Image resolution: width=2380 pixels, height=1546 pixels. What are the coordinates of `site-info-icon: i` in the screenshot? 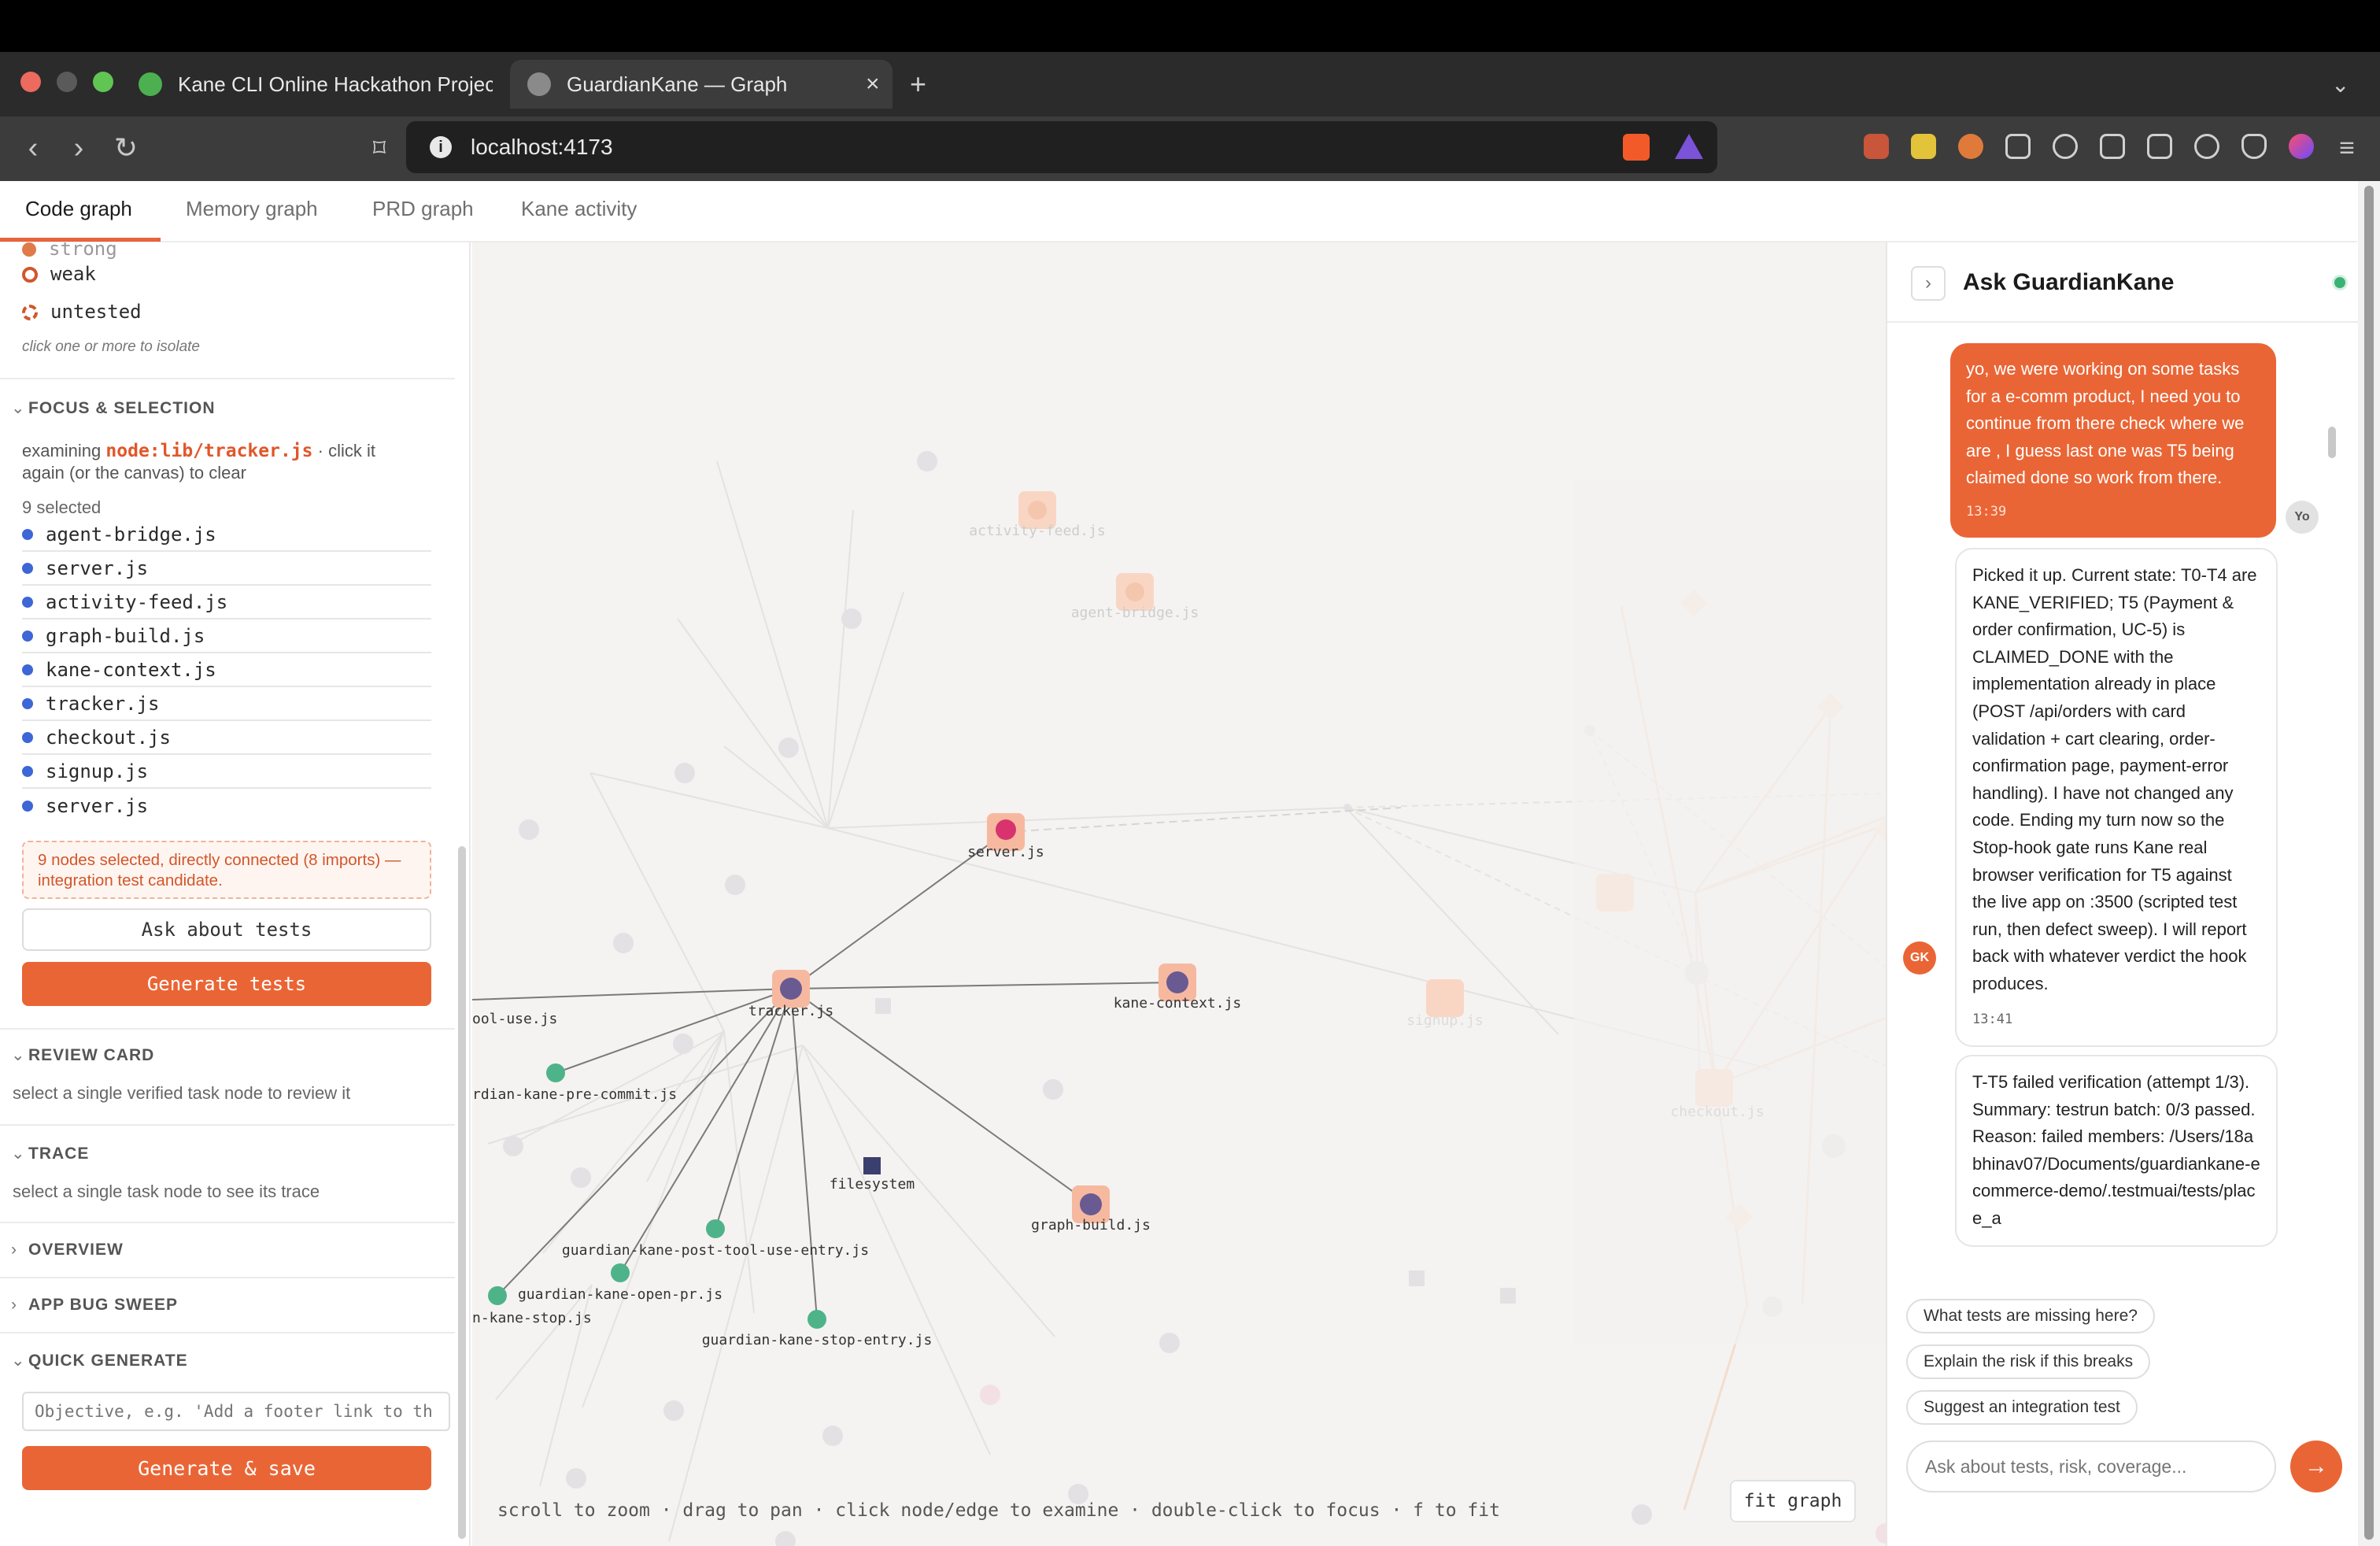 It's located at (441, 147).